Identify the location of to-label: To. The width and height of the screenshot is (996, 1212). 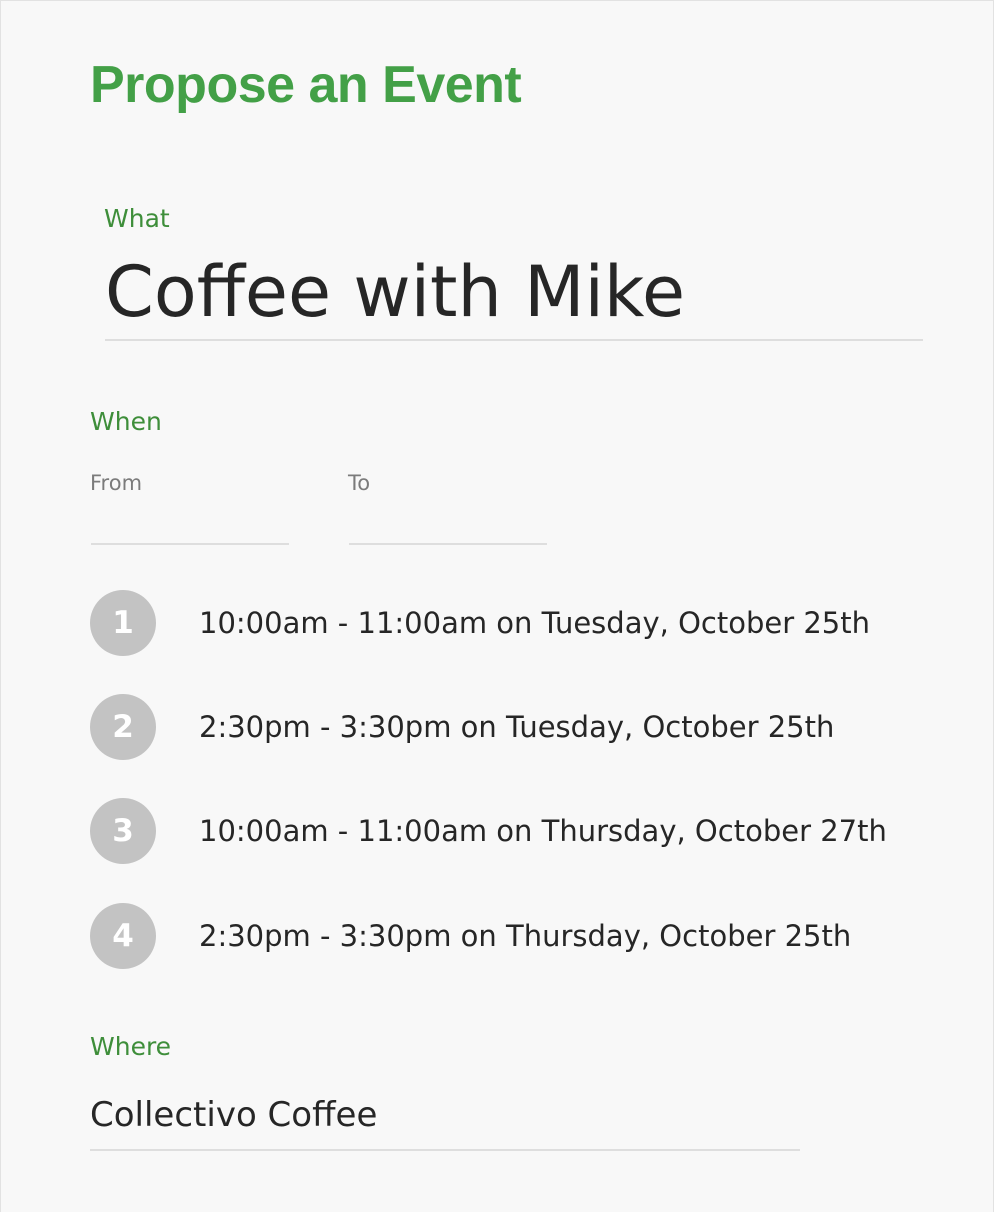
(359, 483).